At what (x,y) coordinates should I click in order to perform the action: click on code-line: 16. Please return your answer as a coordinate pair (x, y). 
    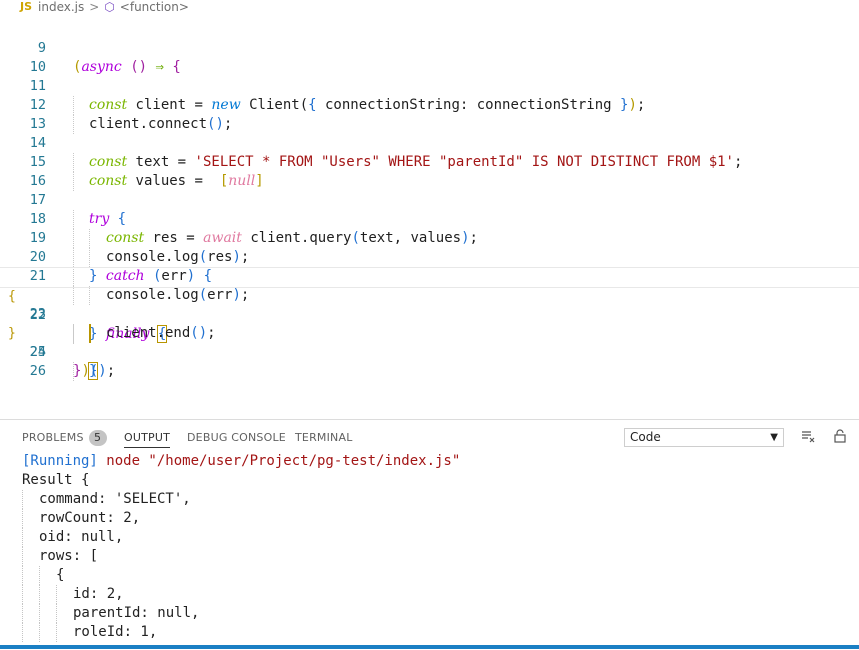
    Looking at the image, I should click on (429, 171).